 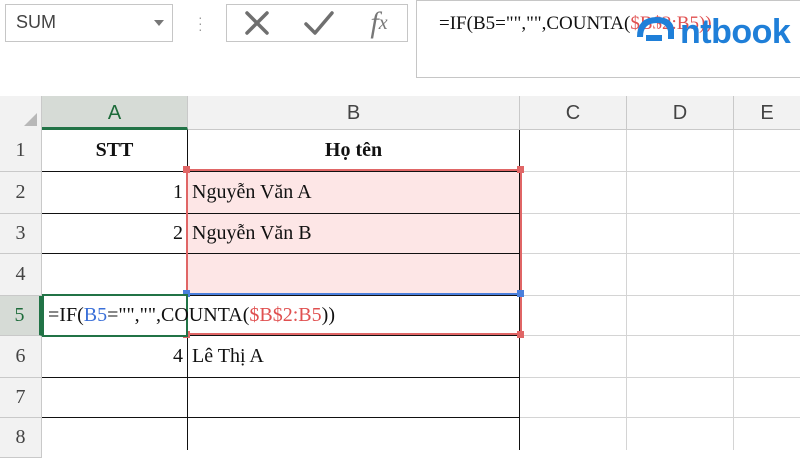 What do you see at coordinates (680, 234) in the screenshot?
I see `cell-d3` at bounding box center [680, 234].